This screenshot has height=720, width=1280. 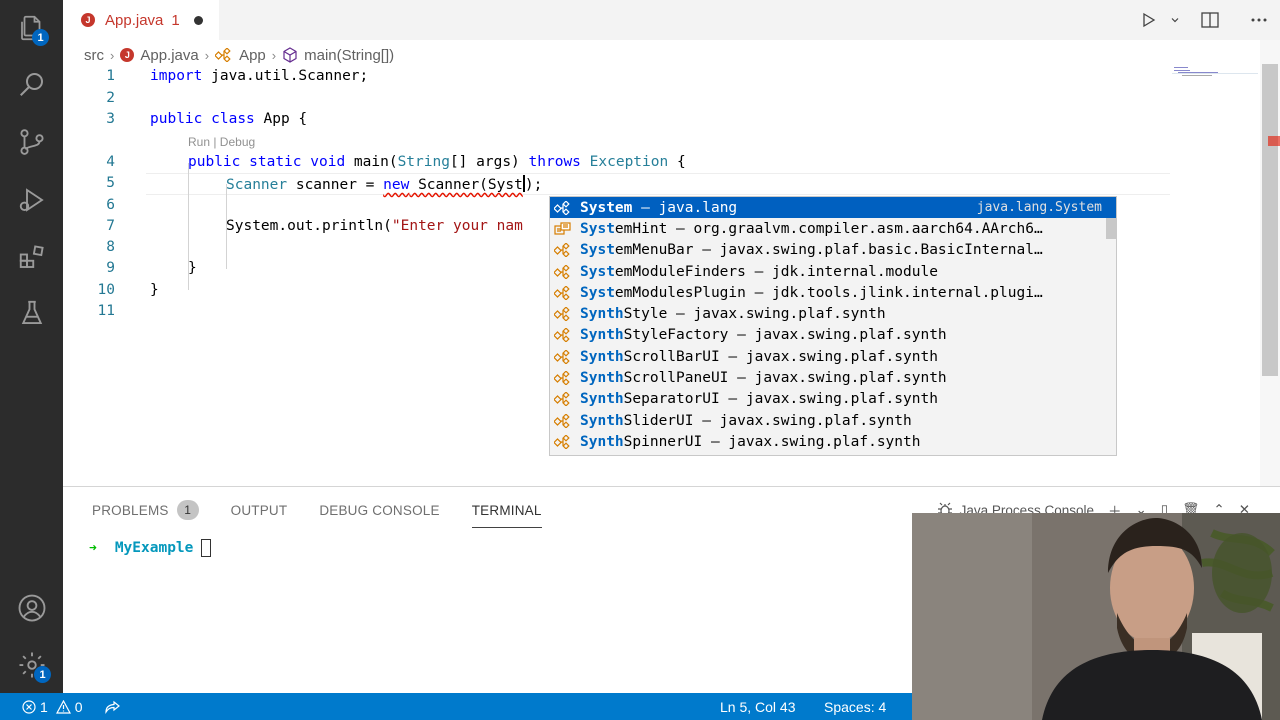 What do you see at coordinates (29, 706) in the screenshot?
I see `error-icon` at bounding box center [29, 706].